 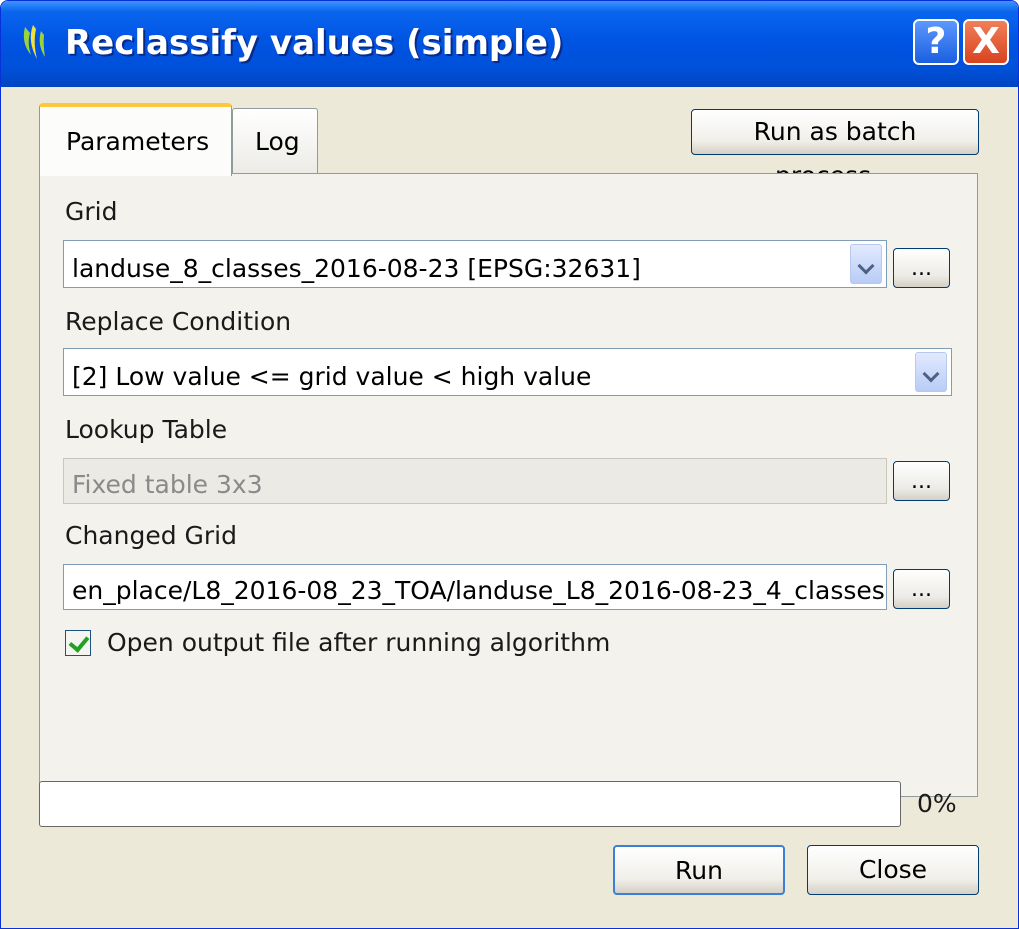 I want to click on window-close-button: X, so click(x=986, y=42).